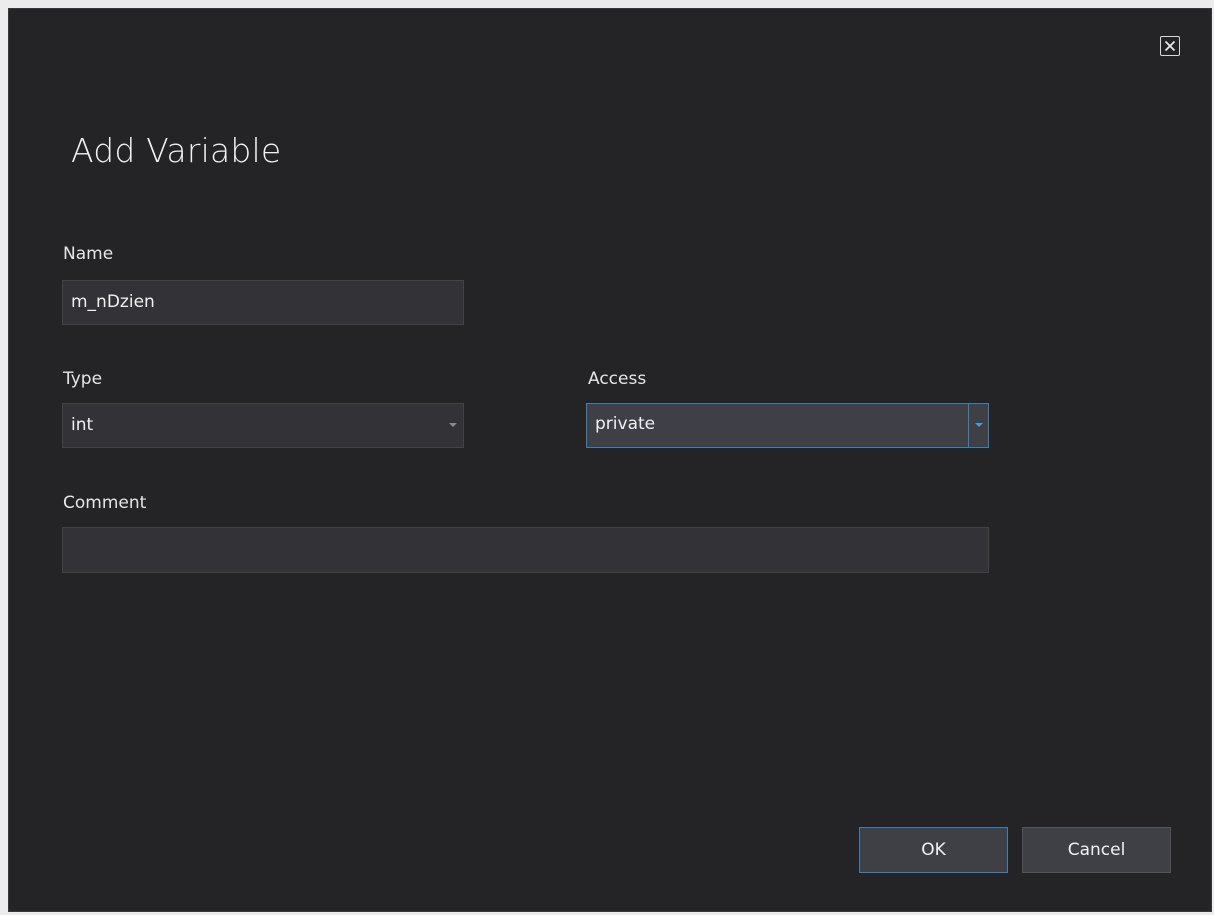  I want to click on comment-label: Comment, so click(105, 503).